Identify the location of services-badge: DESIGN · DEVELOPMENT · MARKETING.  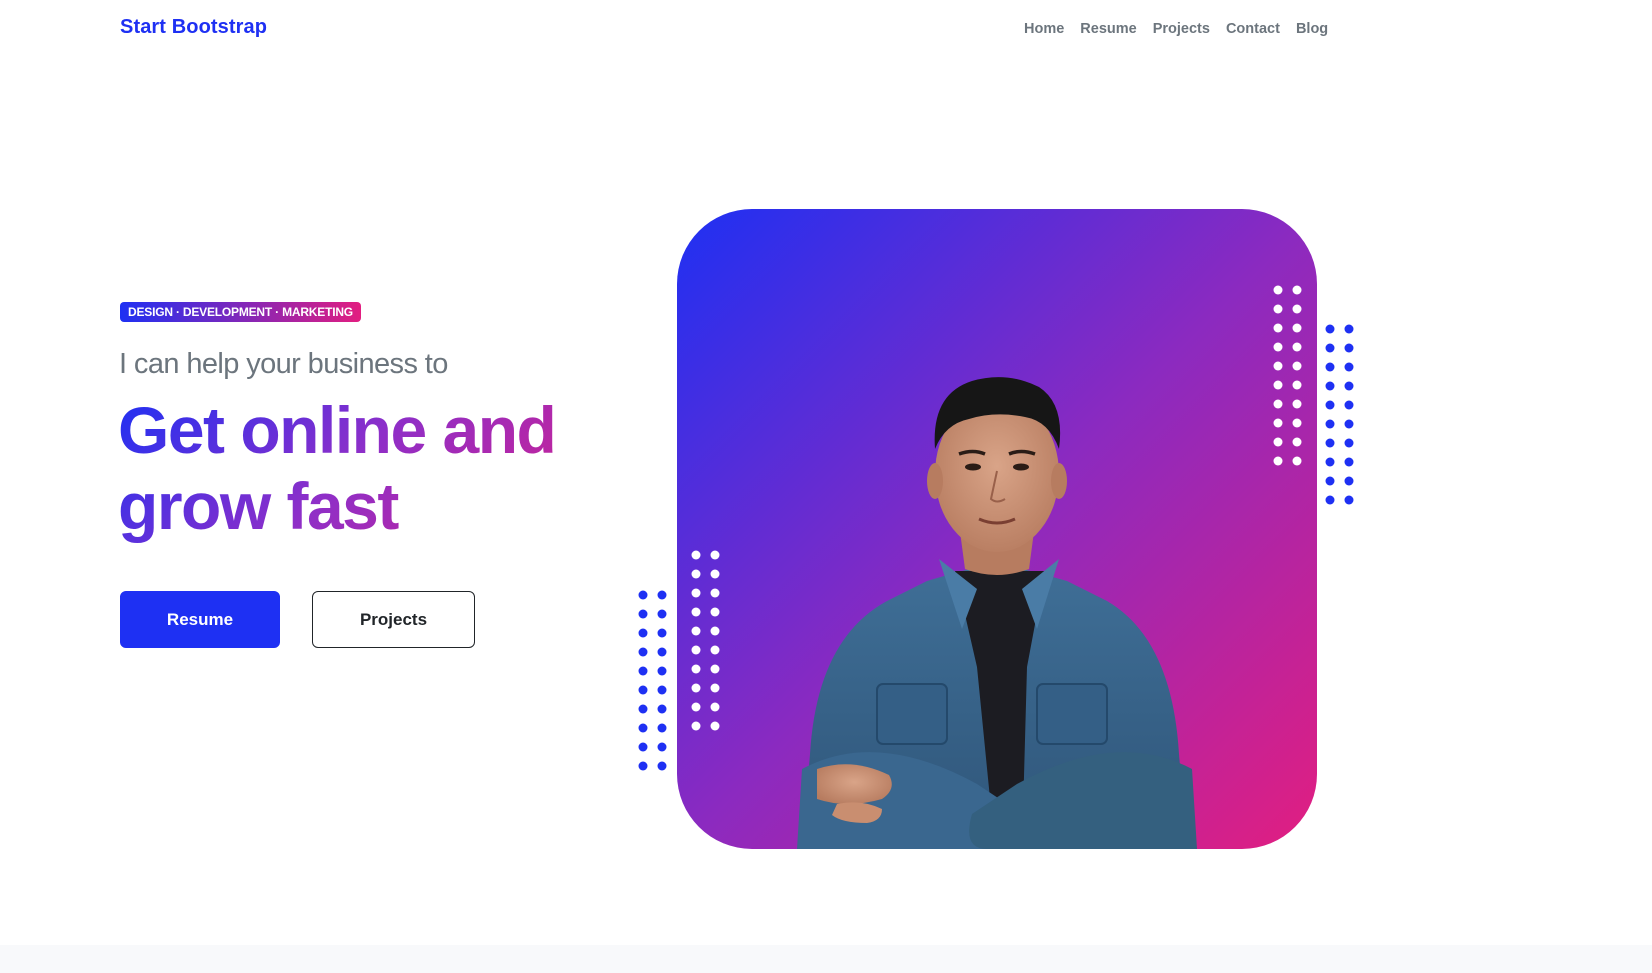
(240, 312).